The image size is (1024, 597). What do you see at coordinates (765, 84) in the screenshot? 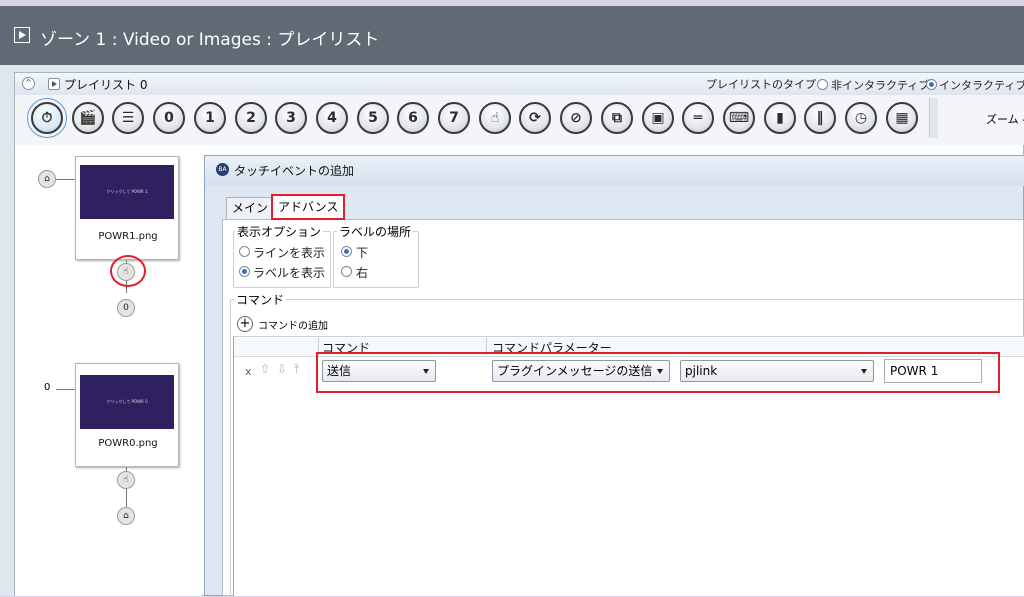
I see `playlist-type-label: プレイリストのタイプ :` at bounding box center [765, 84].